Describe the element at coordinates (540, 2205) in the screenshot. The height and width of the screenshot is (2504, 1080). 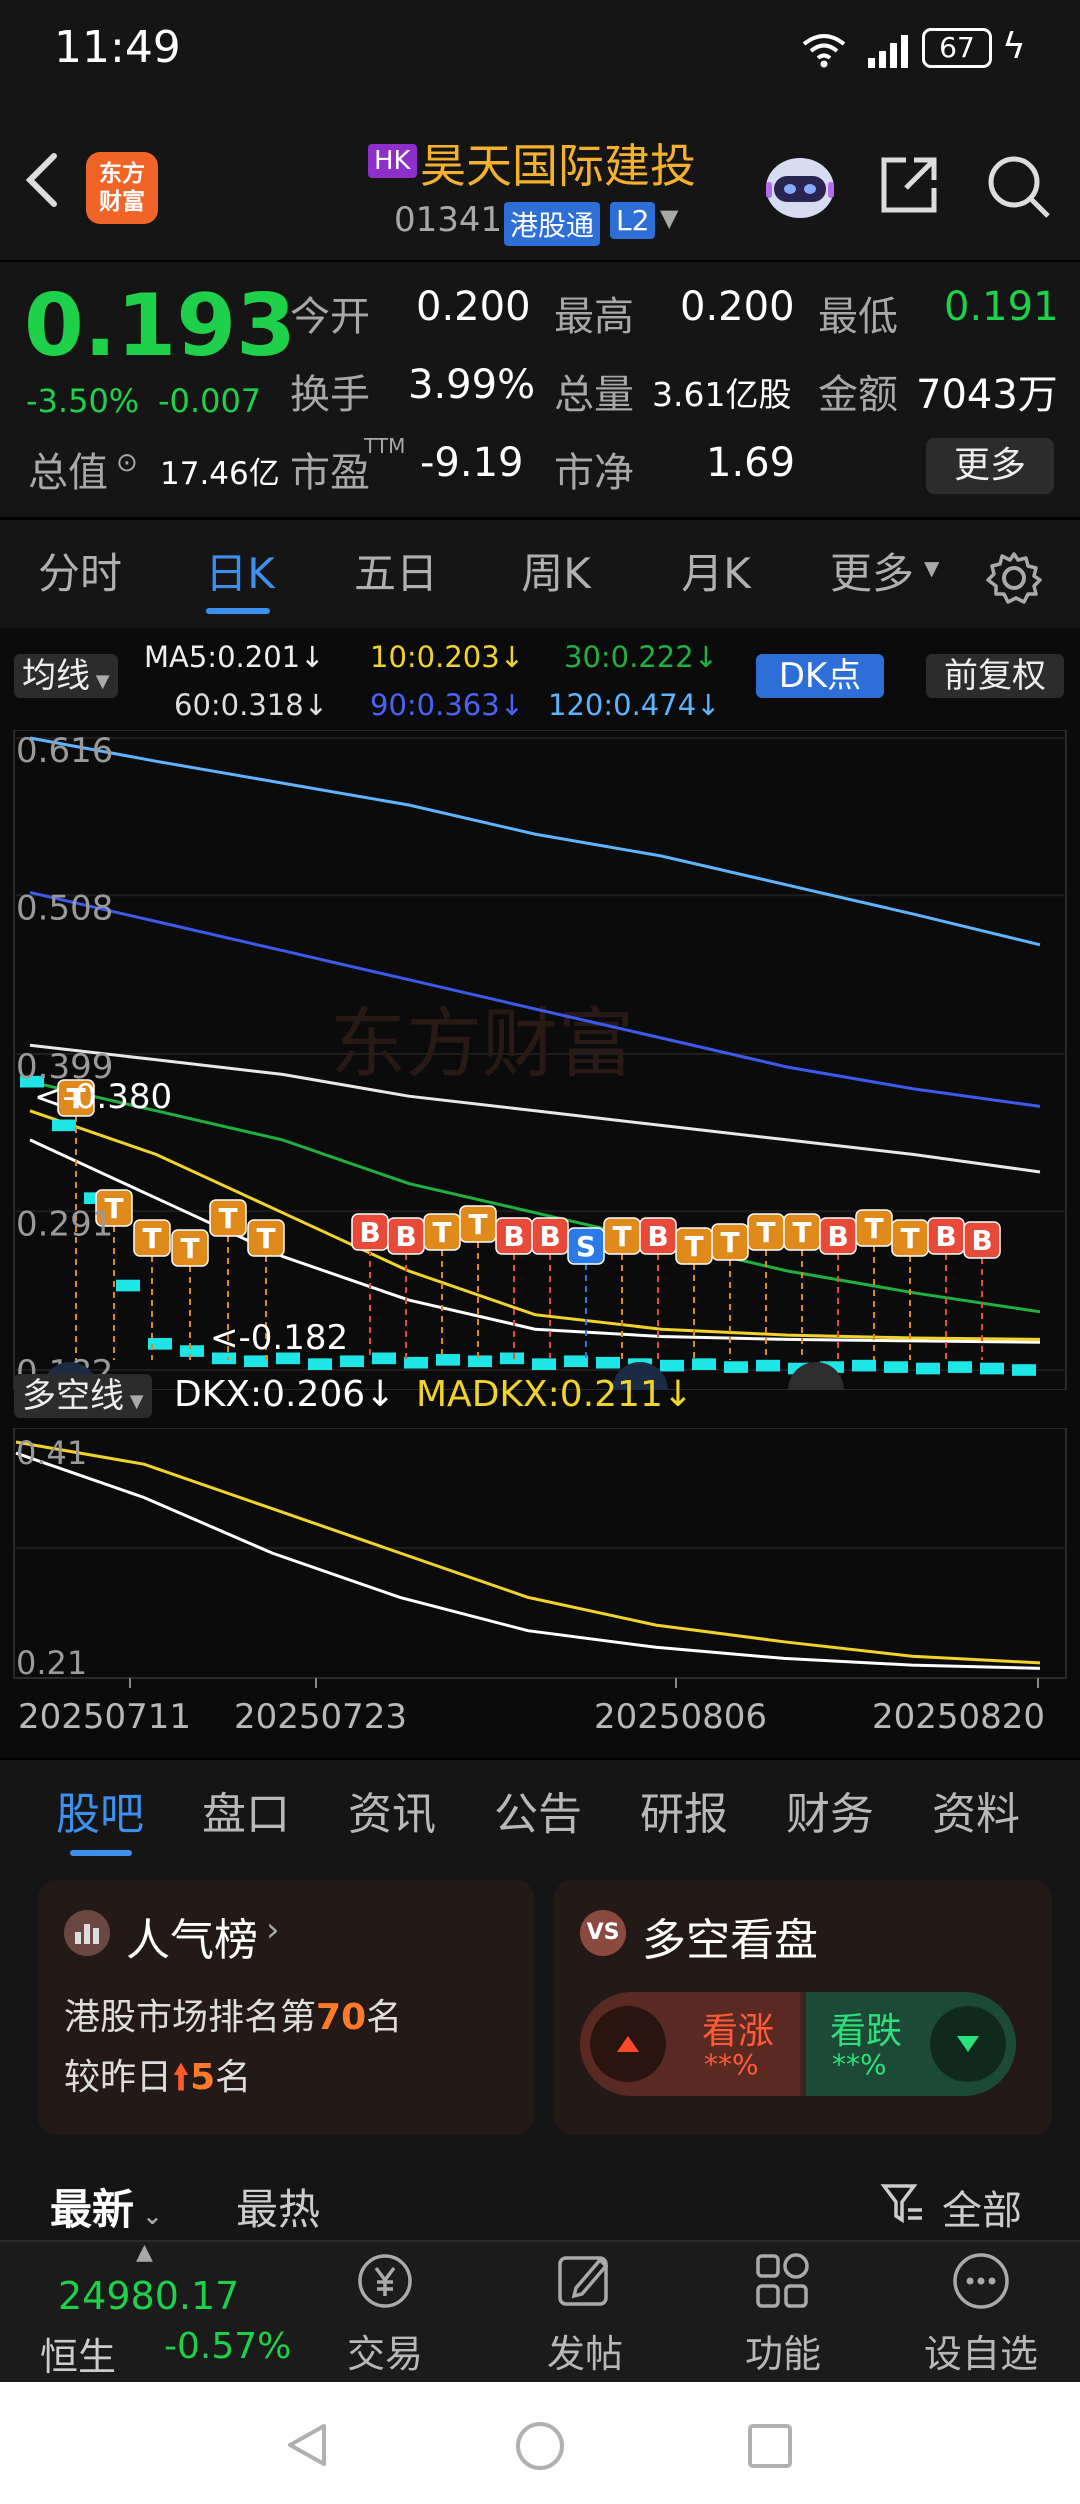
I see `feed-filter-bar: 最新 ⌄ 最热 全部` at that location.